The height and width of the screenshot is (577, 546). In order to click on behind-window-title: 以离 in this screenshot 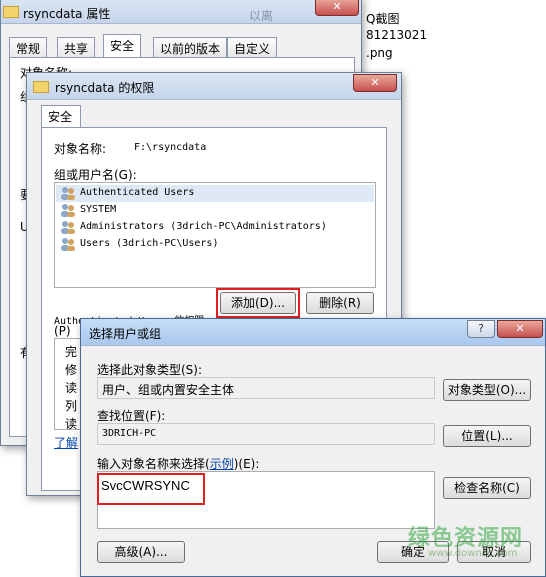, I will do `click(261, 16)`.